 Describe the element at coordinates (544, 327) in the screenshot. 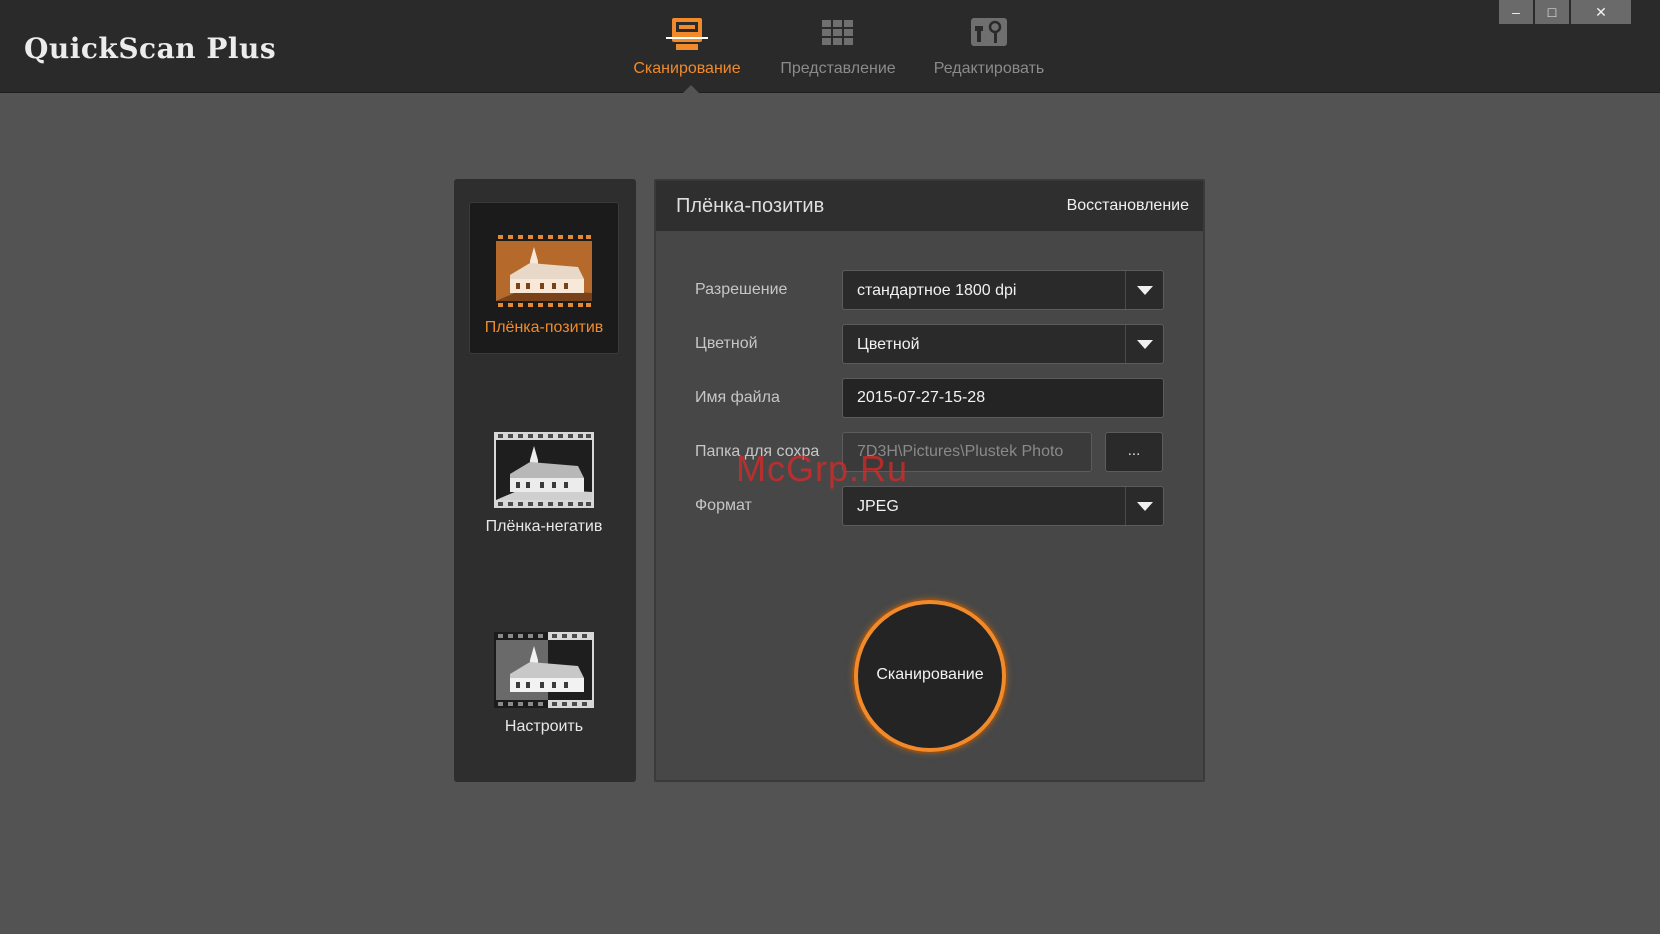

I see `mode-film-positive-label: Плёнка-позитив` at that location.